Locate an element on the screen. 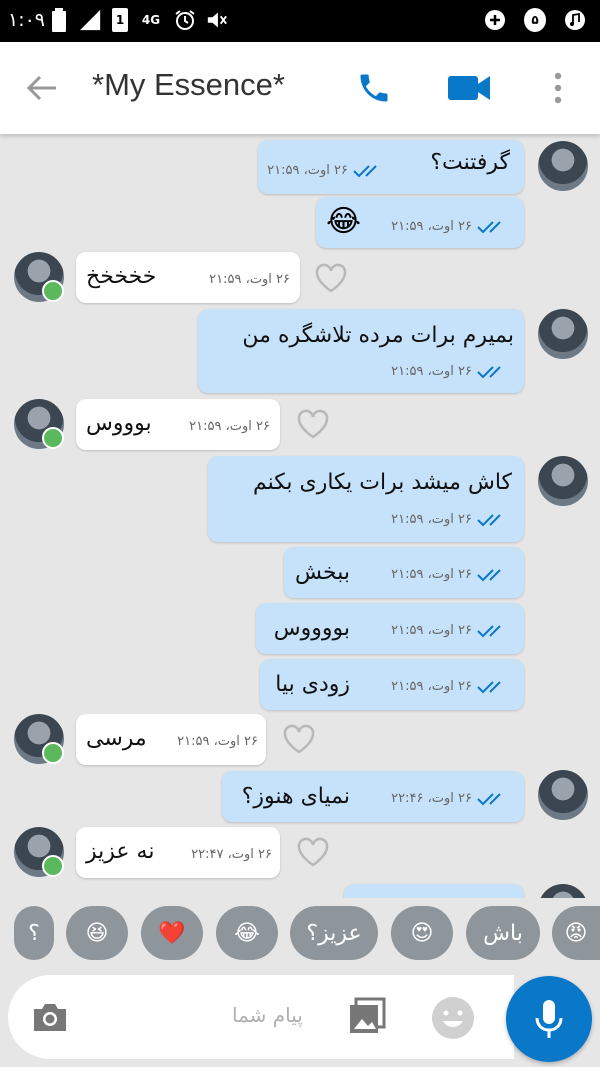 This screenshot has width=600, height=1067. quick-reply-chip: 😍 is located at coordinates (422, 933).